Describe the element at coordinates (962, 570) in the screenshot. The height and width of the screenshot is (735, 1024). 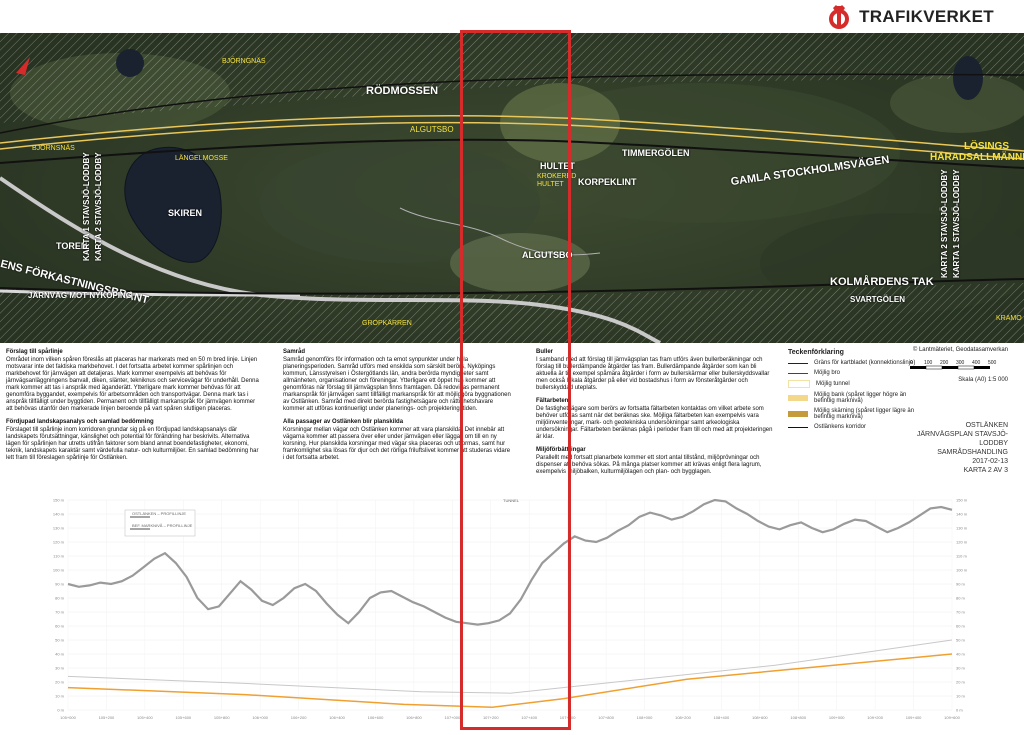
I see `y-tick-label: 100 m` at that location.